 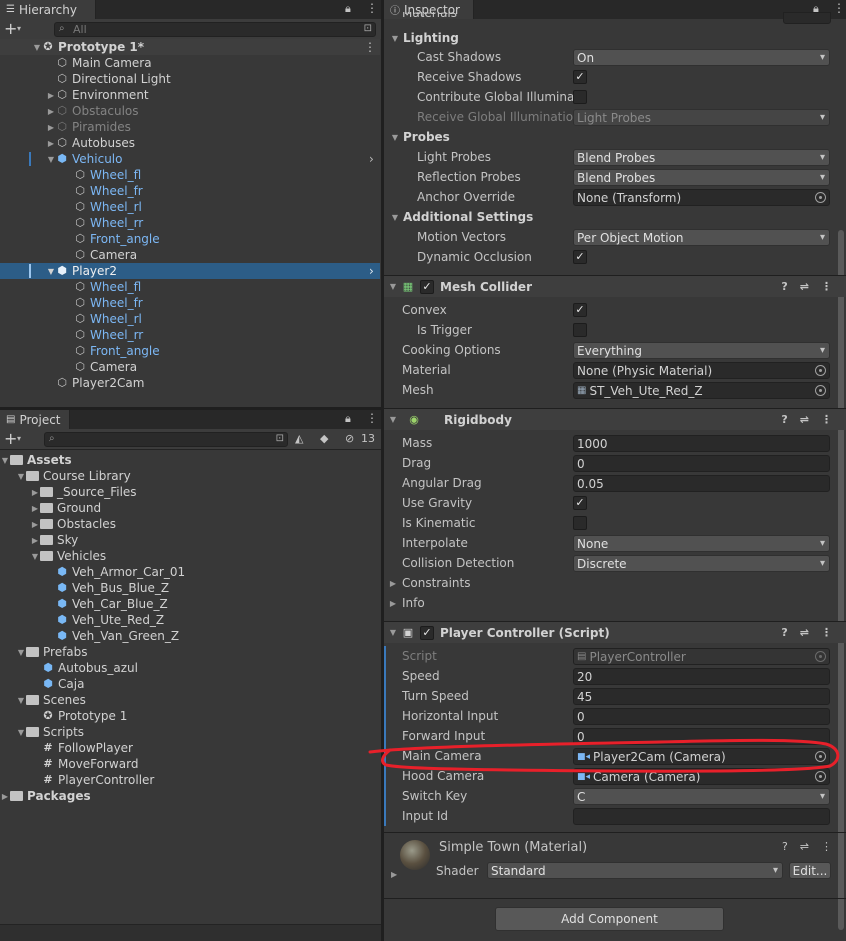 I want to click on list-item: ⬡ Directional Light, so click(x=190, y=79).